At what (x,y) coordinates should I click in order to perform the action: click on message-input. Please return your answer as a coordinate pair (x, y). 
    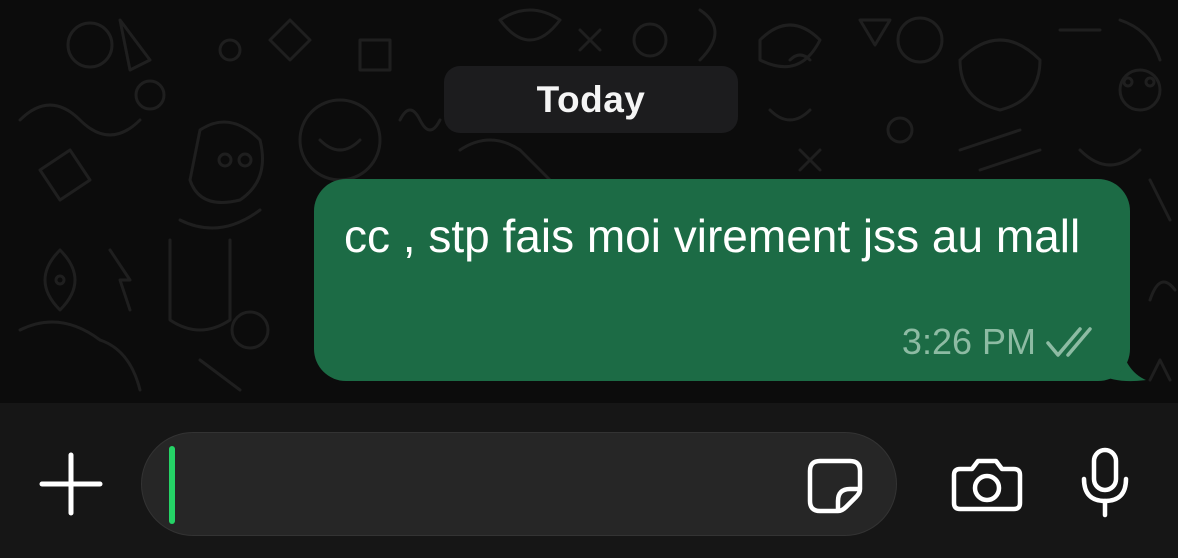
    Looking at the image, I should click on (519, 484).